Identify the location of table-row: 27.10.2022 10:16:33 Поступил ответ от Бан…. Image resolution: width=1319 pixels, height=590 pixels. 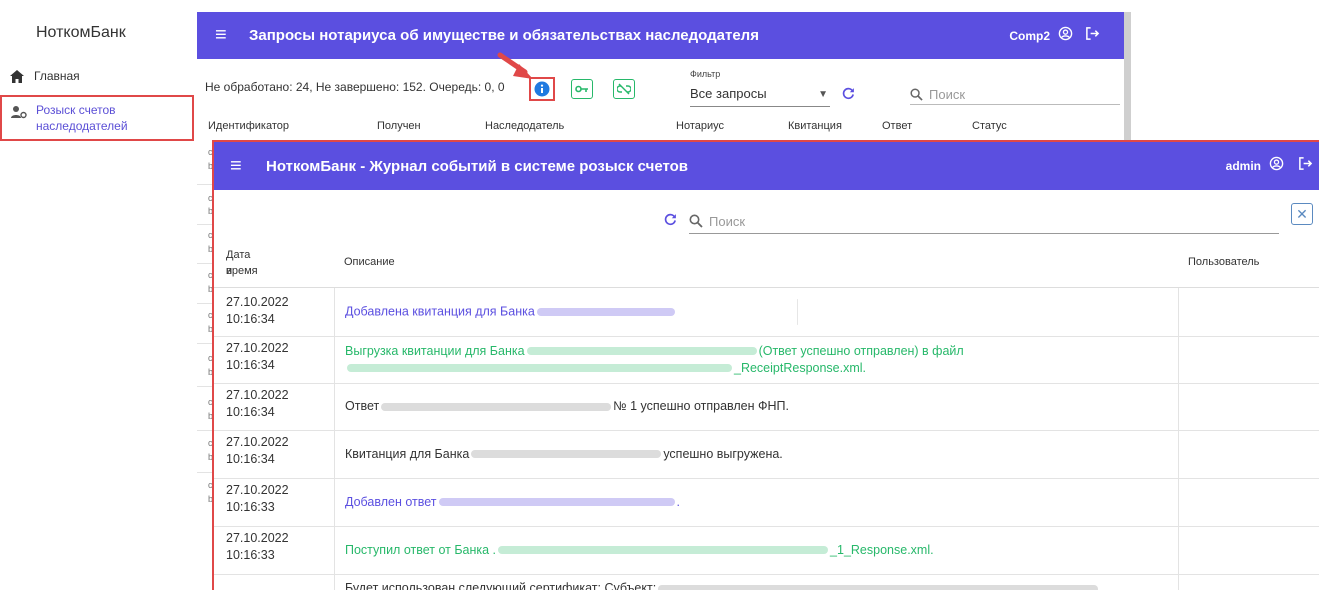
(766, 550).